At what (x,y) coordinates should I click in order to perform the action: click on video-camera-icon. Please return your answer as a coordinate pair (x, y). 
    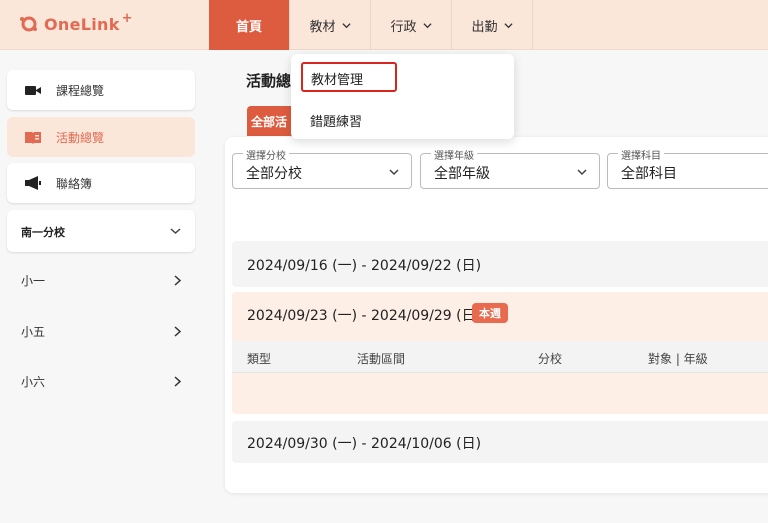
    Looking at the image, I should click on (33, 90).